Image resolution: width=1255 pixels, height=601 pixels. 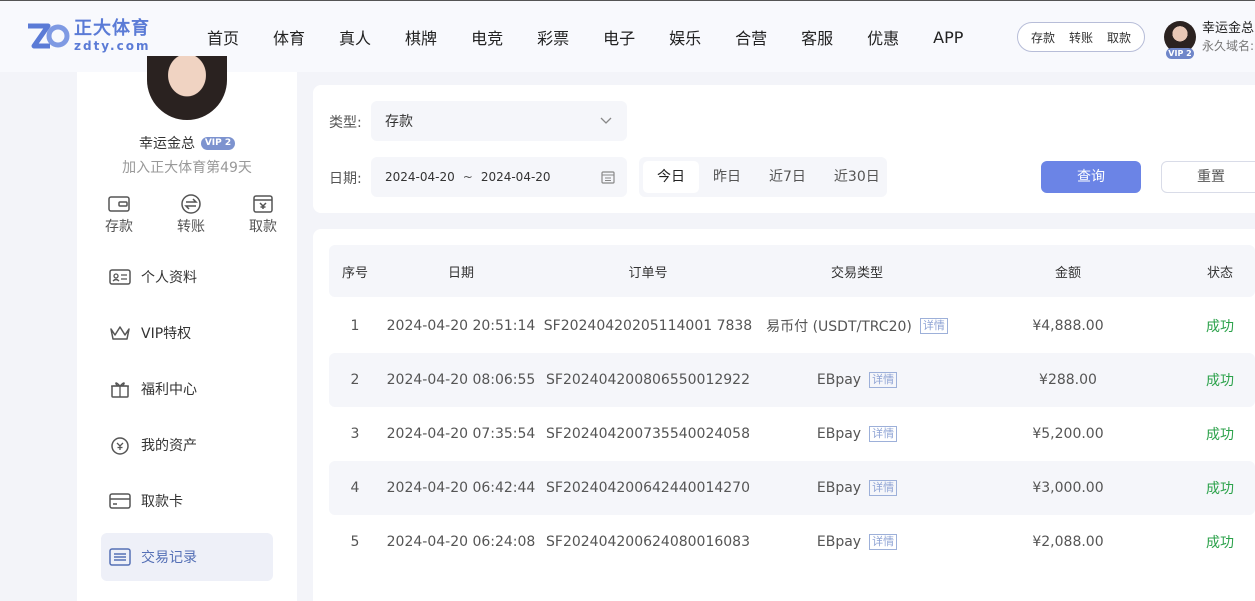 I want to click on nav-slots: 电子, so click(x=619, y=37).